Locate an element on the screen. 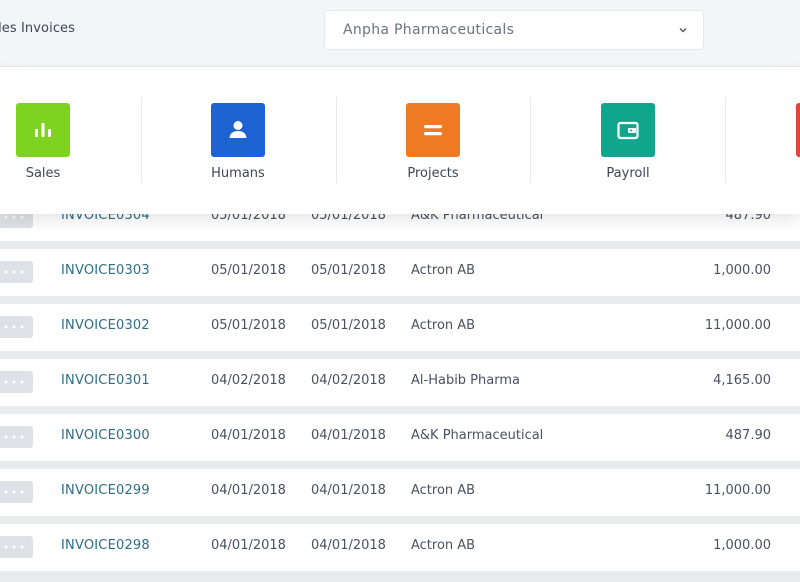 Image resolution: width=800 pixels, height=582 pixels. wallet-icon is located at coordinates (628, 130).